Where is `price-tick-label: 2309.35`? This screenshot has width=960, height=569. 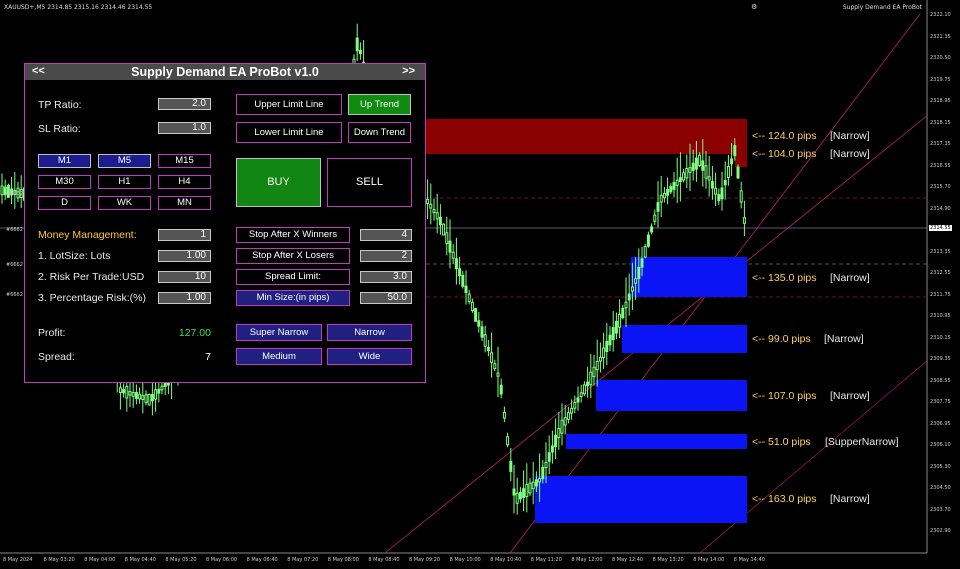
price-tick-label: 2309.35 is located at coordinates (940, 359).